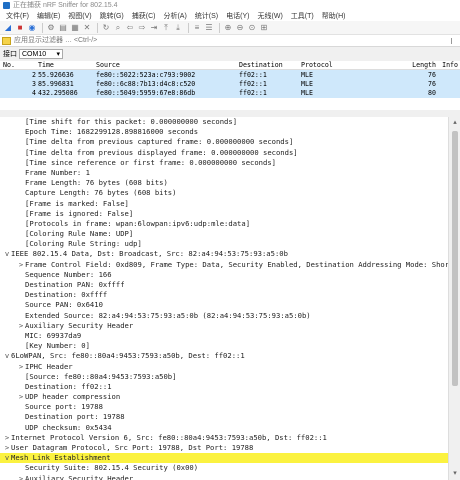 Image resolution: width=460 pixels, height=480 pixels. Describe the element at coordinates (224, 387) in the screenshot. I see `tree-item: Destination: ff02::1` at that location.